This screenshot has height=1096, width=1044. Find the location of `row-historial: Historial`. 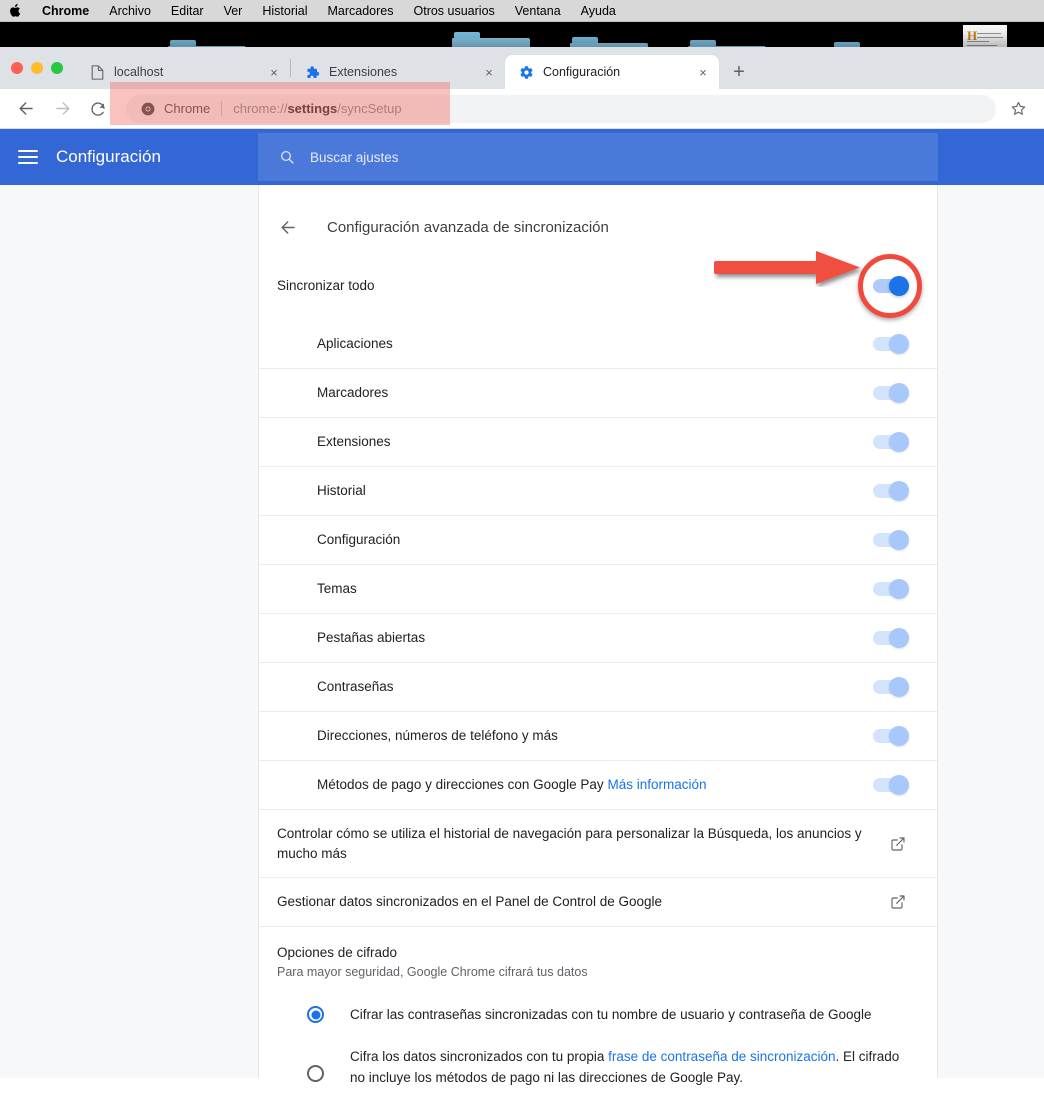

row-historial: Historial is located at coordinates (598, 490).